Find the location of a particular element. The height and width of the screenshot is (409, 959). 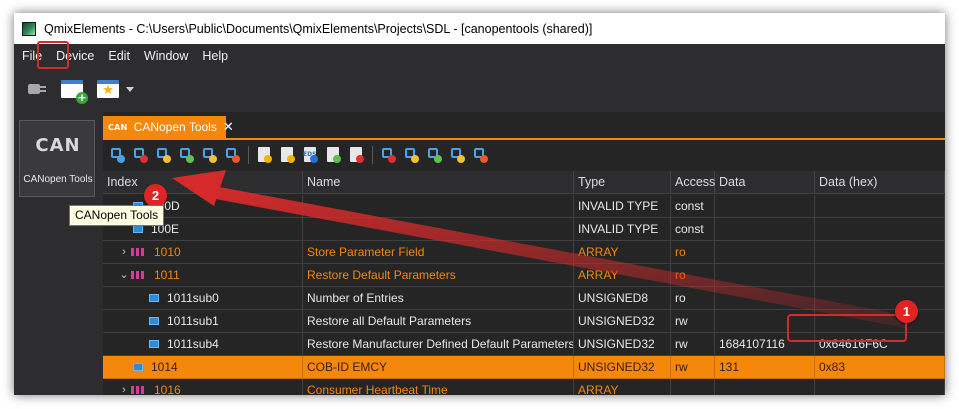

column-header-data-hex: Data (hex) is located at coordinates (880, 182).